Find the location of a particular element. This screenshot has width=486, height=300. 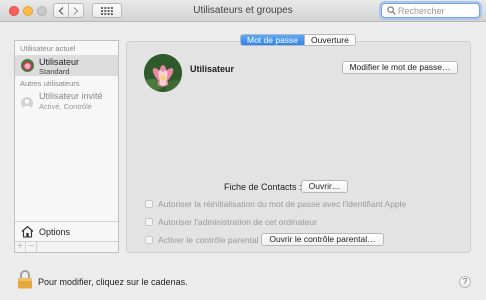

tab-password: Mot de passe is located at coordinates (273, 40).